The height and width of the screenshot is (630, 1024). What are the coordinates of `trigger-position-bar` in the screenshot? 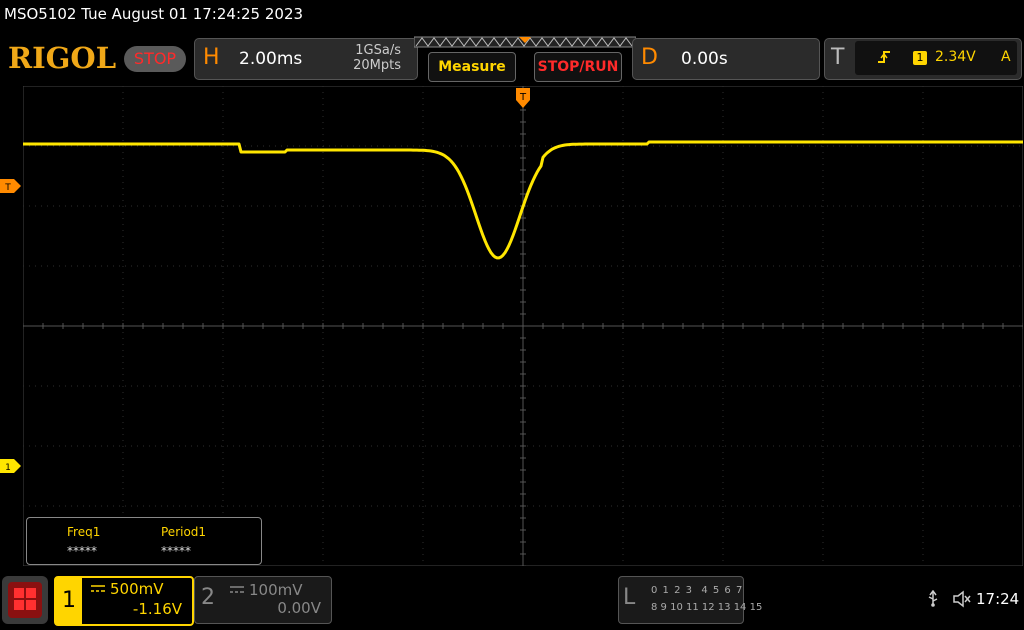 It's located at (525, 42).